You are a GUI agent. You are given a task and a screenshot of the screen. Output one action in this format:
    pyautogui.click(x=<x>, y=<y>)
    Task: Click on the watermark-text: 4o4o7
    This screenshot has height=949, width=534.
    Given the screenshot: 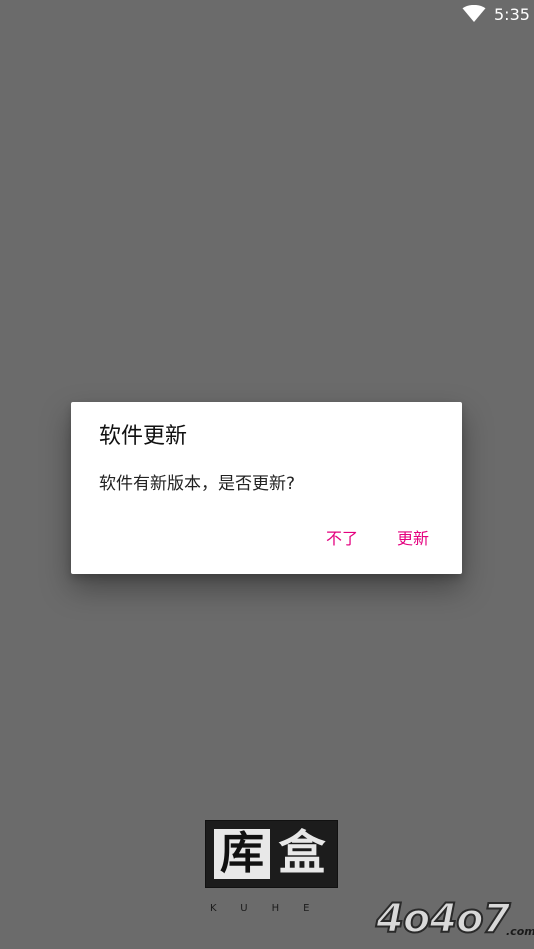 What is the action you would take?
    pyautogui.click(x=443, y=919)
    